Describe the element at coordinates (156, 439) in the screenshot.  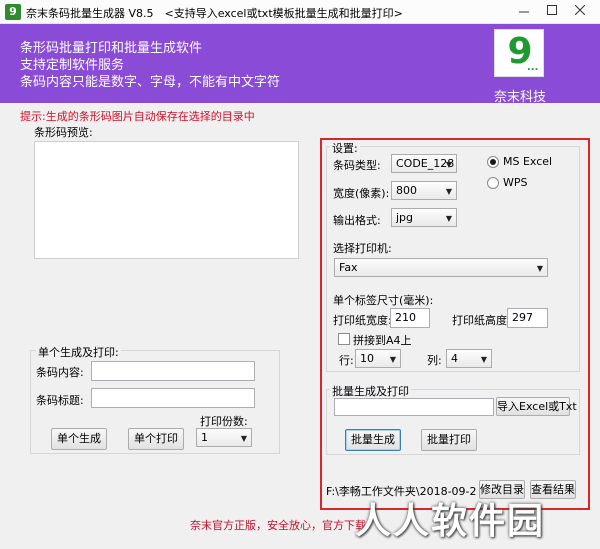
I see `single-print-button: 单个打印` at that location.